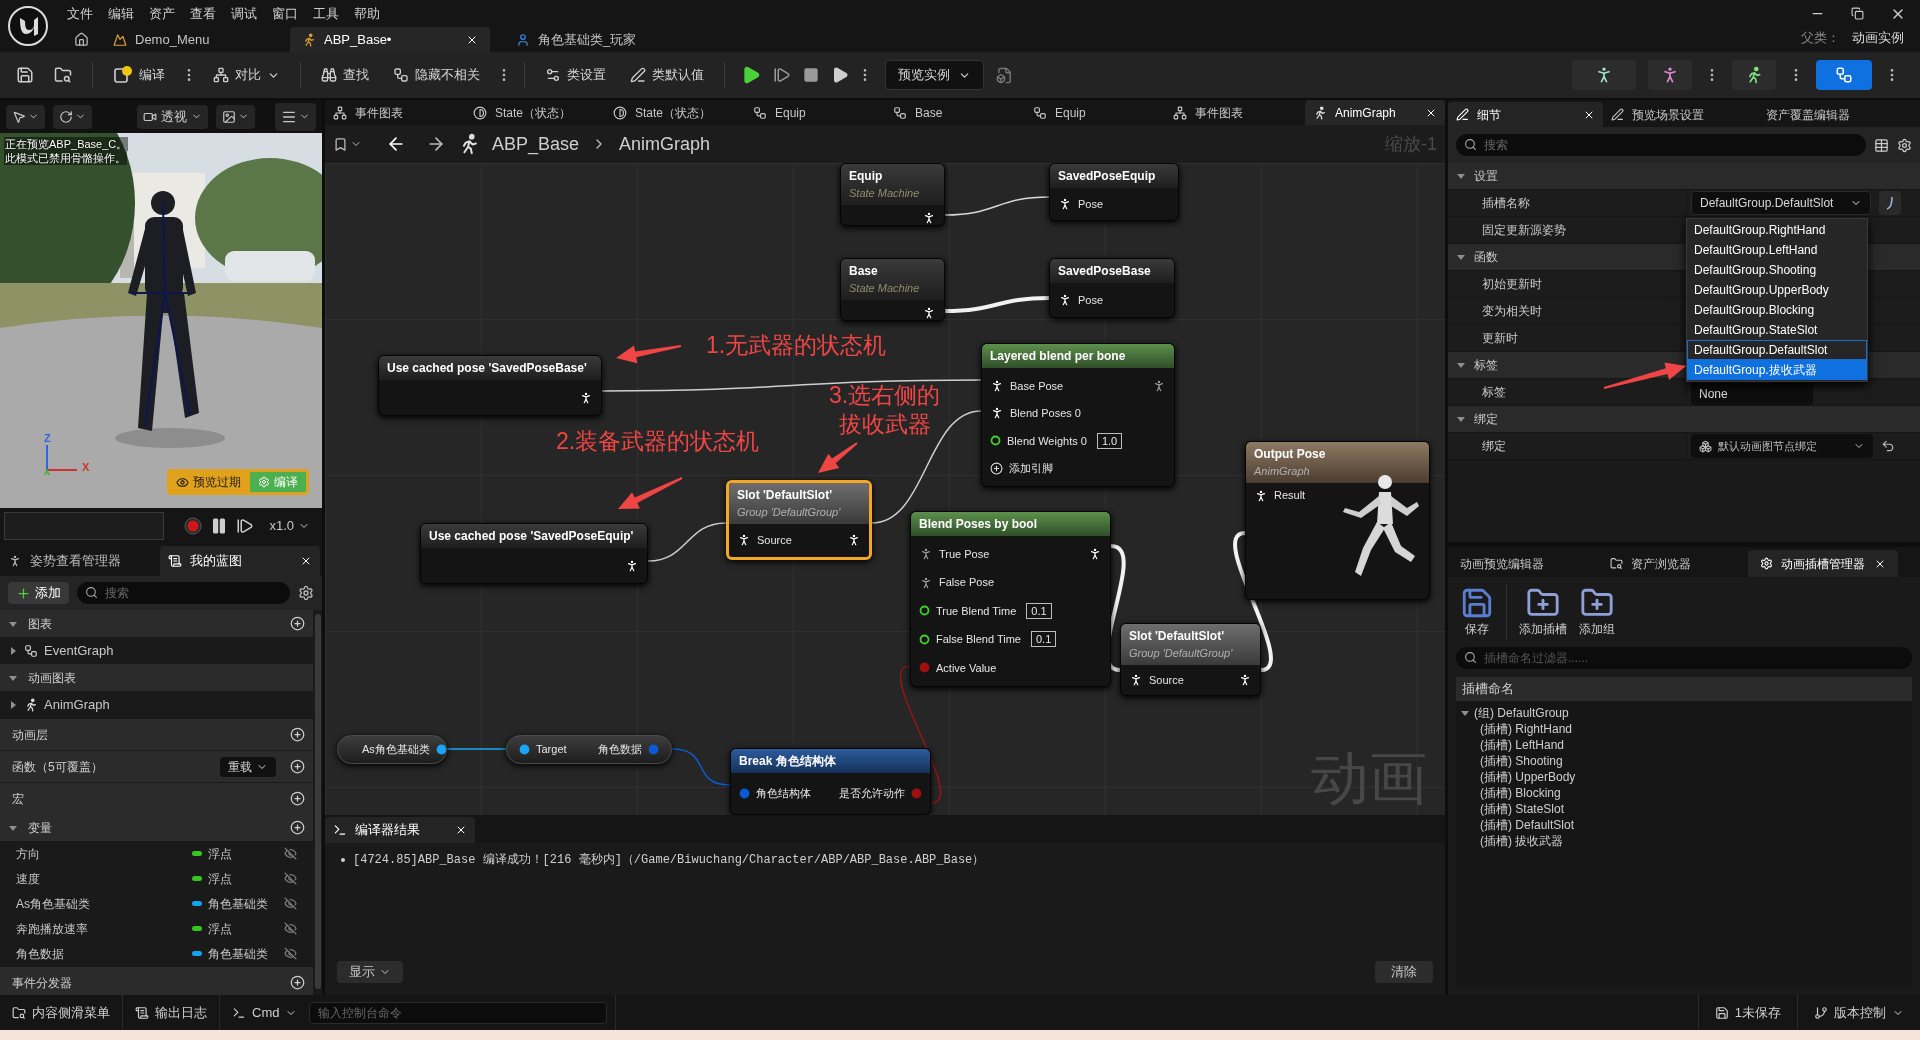 Image resolution: width=1920 pixels, height=1040 pixels. Describe the element at coordinates (188, 39) in the screenshot. I see `document-tab: Demo_Menu` at that location.